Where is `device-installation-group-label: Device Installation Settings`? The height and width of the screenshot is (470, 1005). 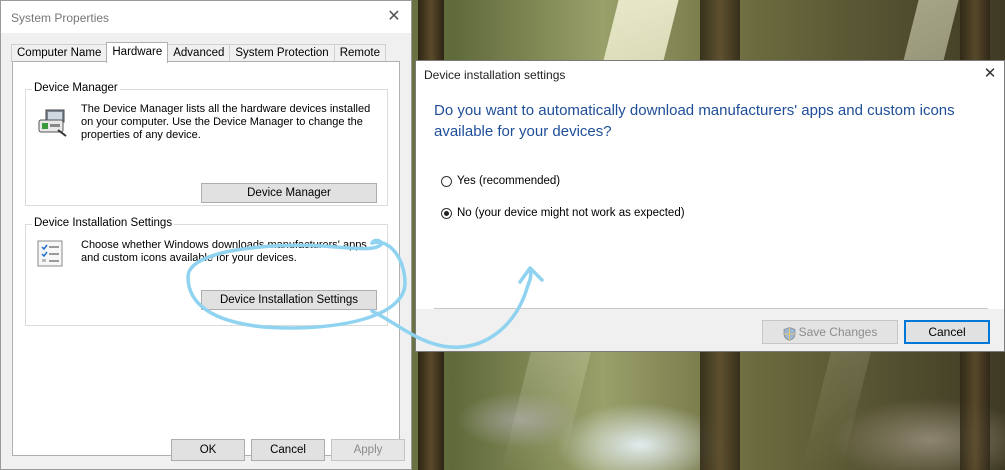
device-installation-group-label: Device Installation Settings is located at coordinates (103, 223).